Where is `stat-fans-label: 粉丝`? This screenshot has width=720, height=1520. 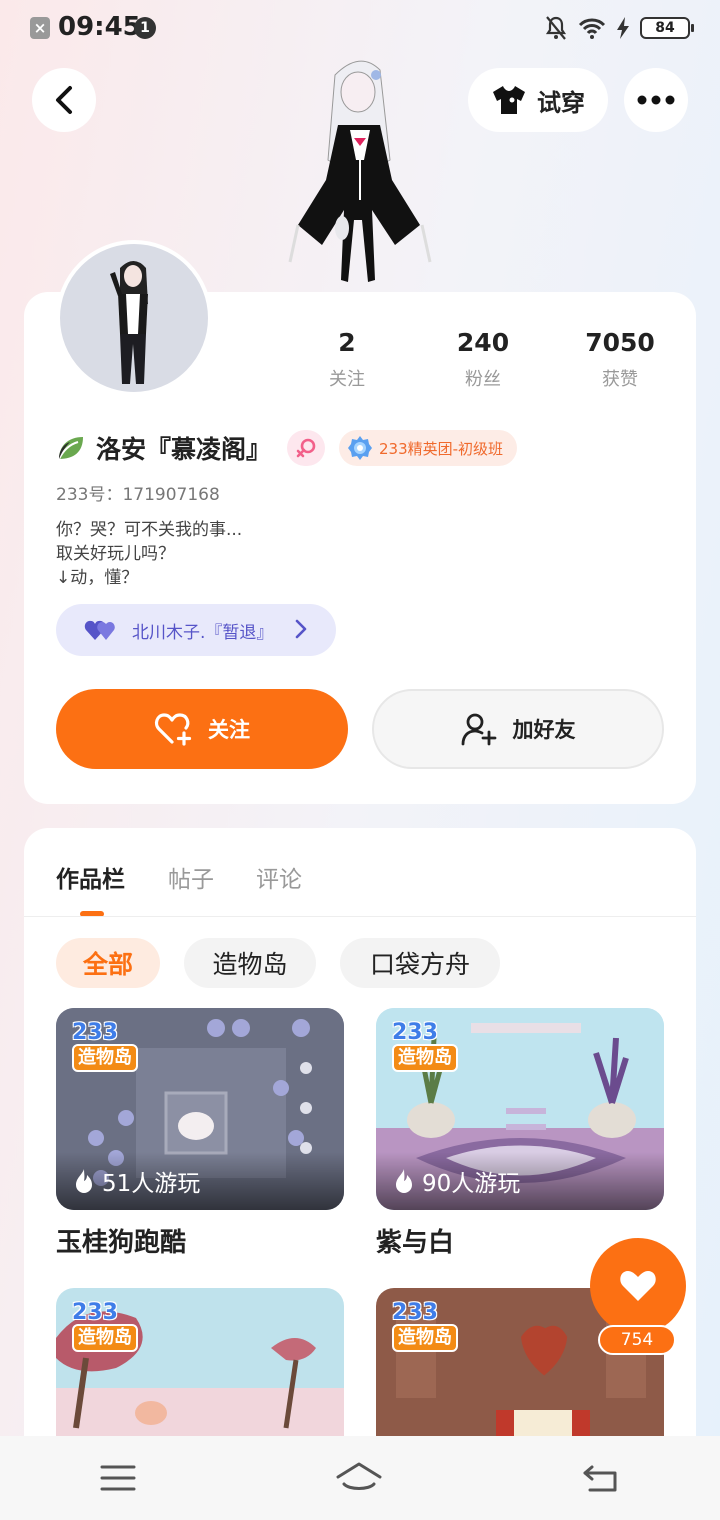
stat-fans-label: 粉丝 is located at coordinates (483, 379).